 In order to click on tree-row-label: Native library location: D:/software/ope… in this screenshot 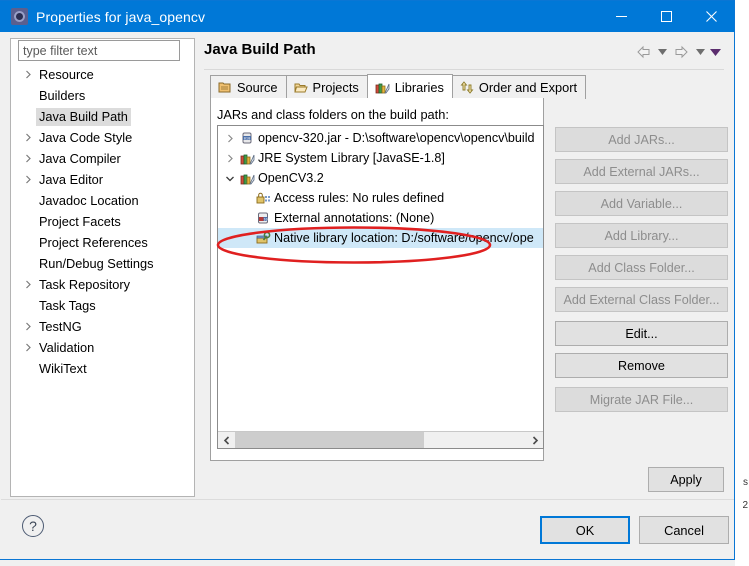, I will do `click(404, 238)`.